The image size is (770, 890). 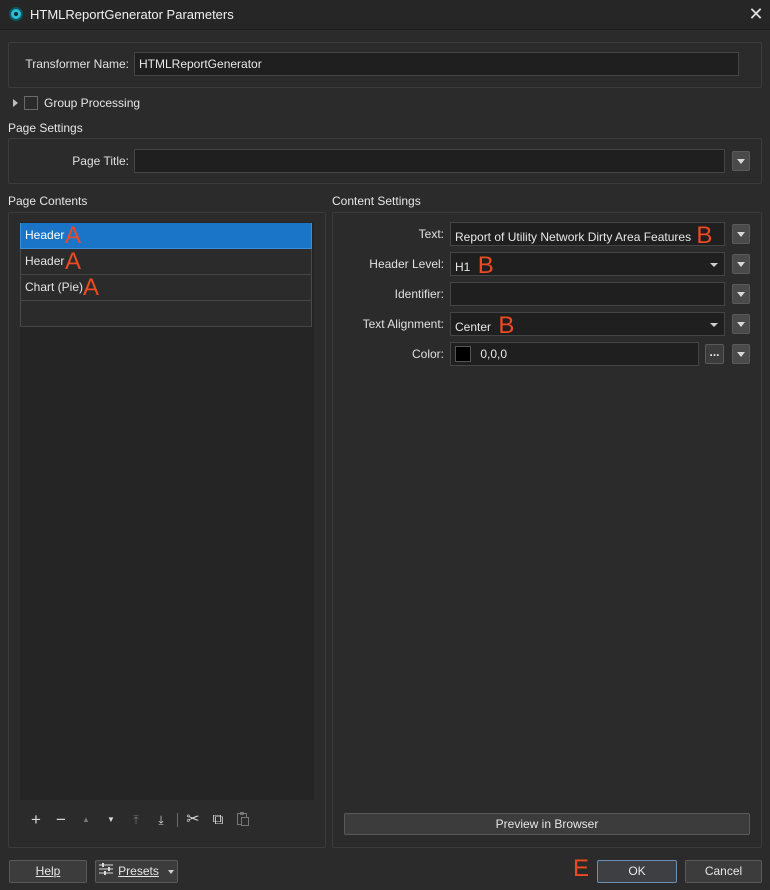 What do you see at coordinates (419, 294) in the screenshot?
I see `identifier-label: Identifier:` at bounding box center [419, 294].